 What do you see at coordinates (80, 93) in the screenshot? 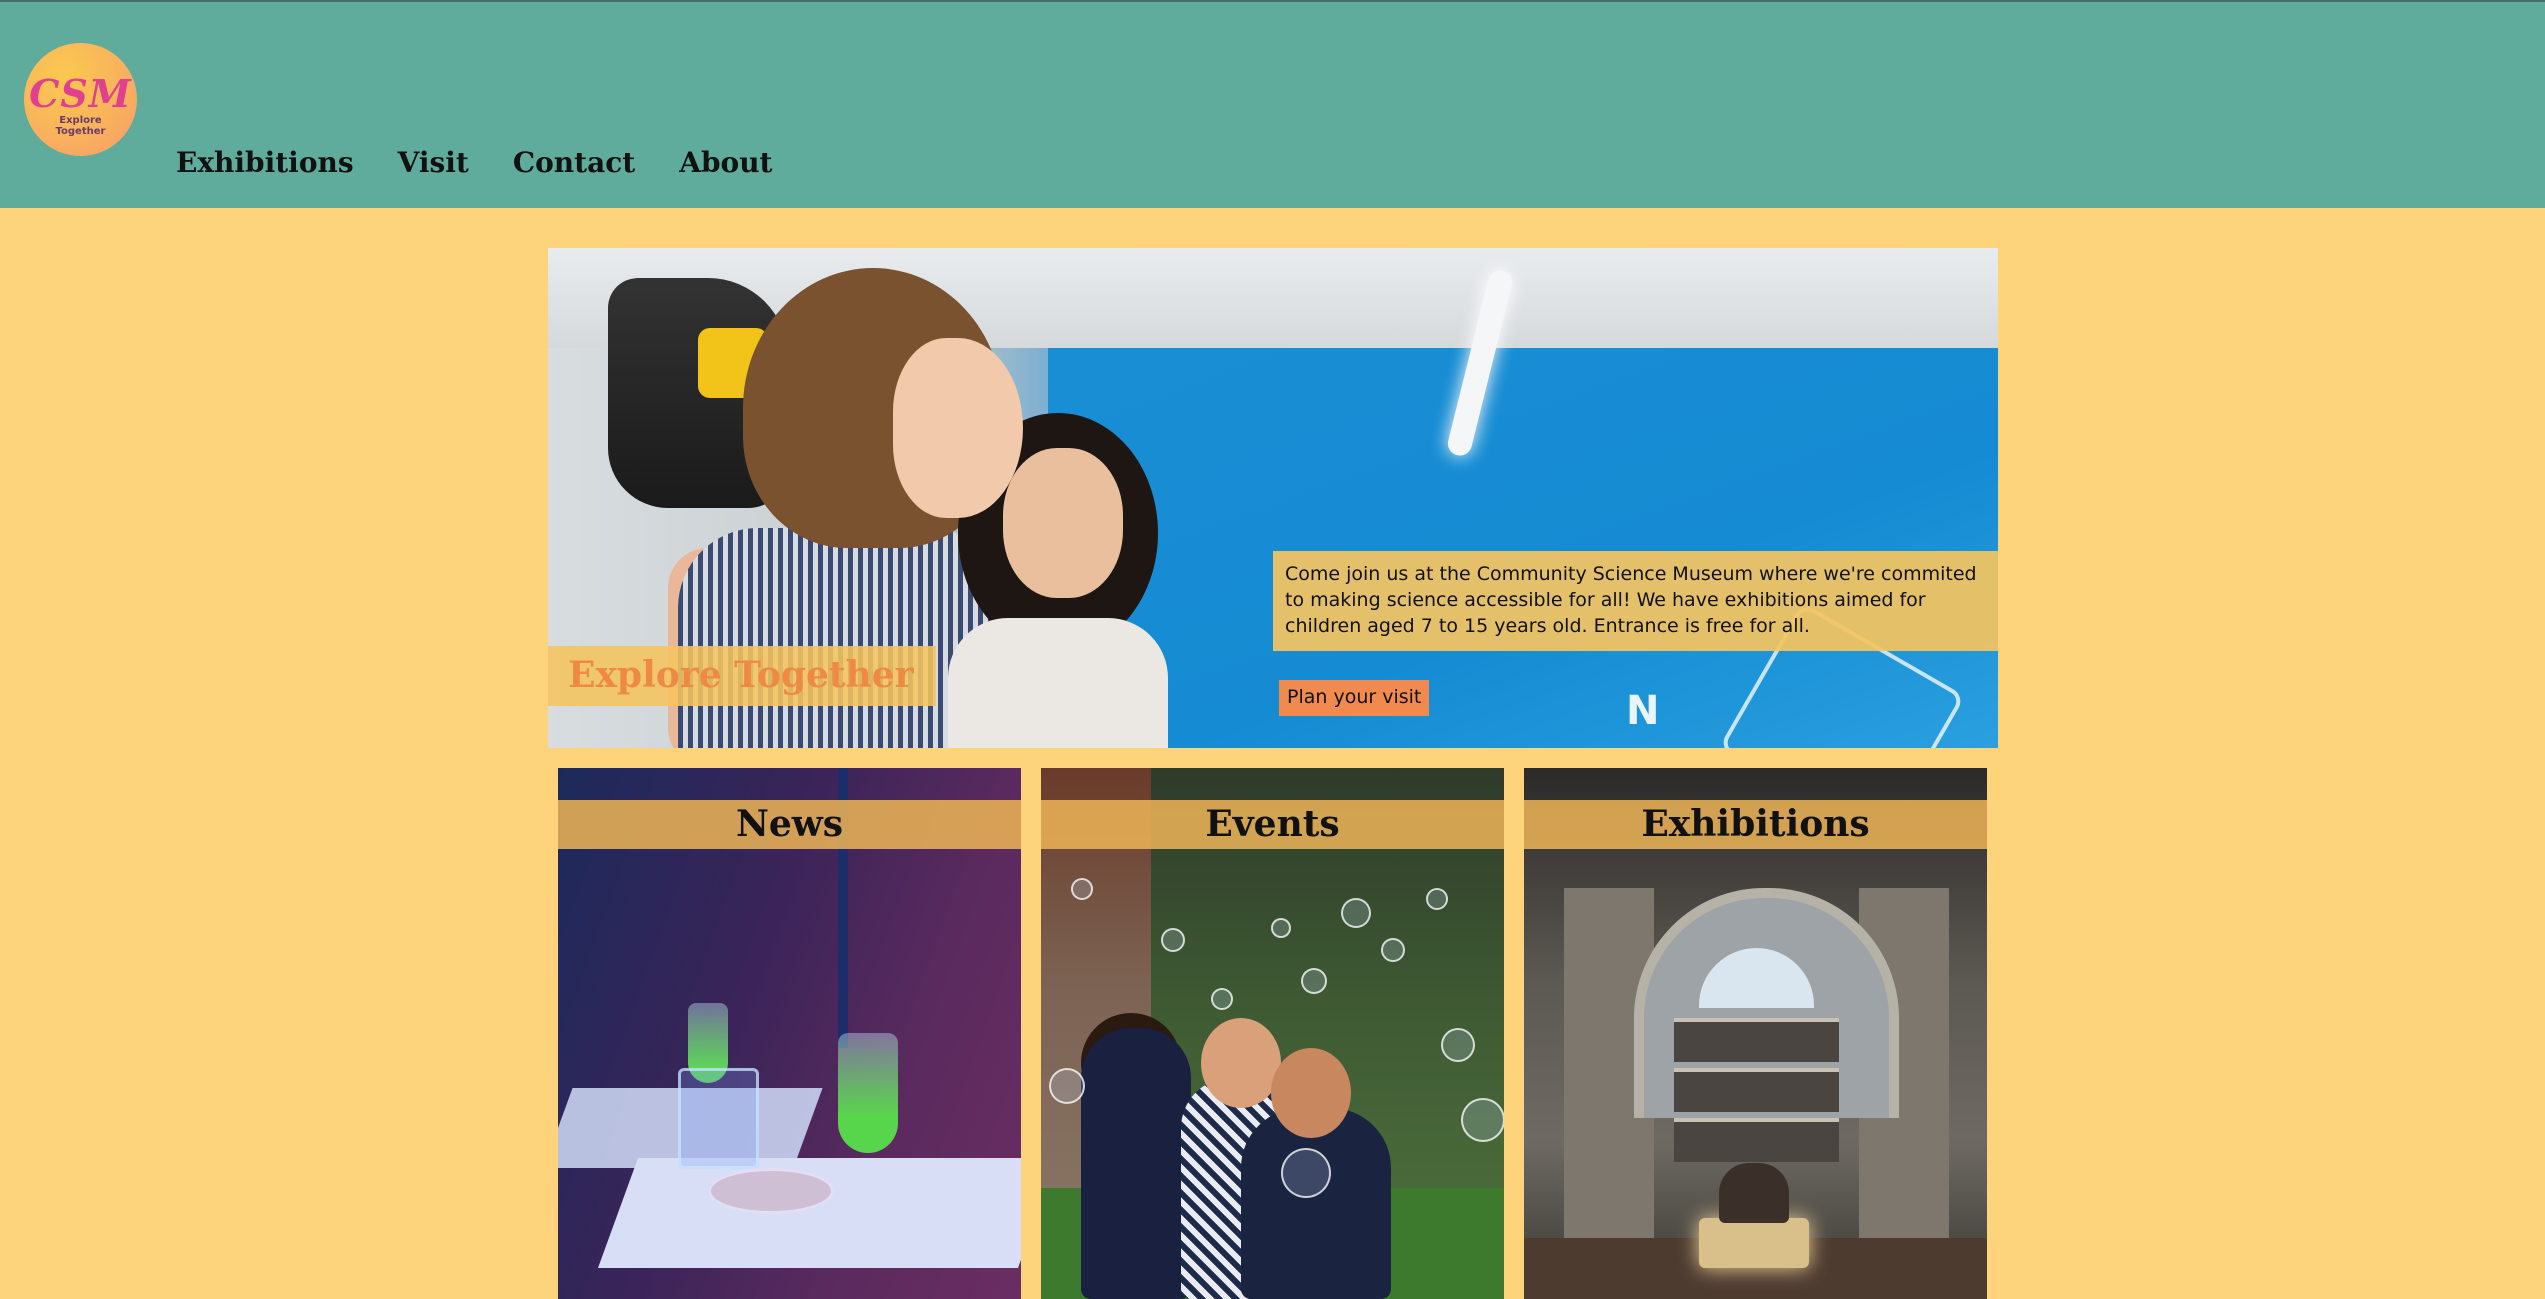
I see `logo-mark: CSM` at bounding box center [80, 93].